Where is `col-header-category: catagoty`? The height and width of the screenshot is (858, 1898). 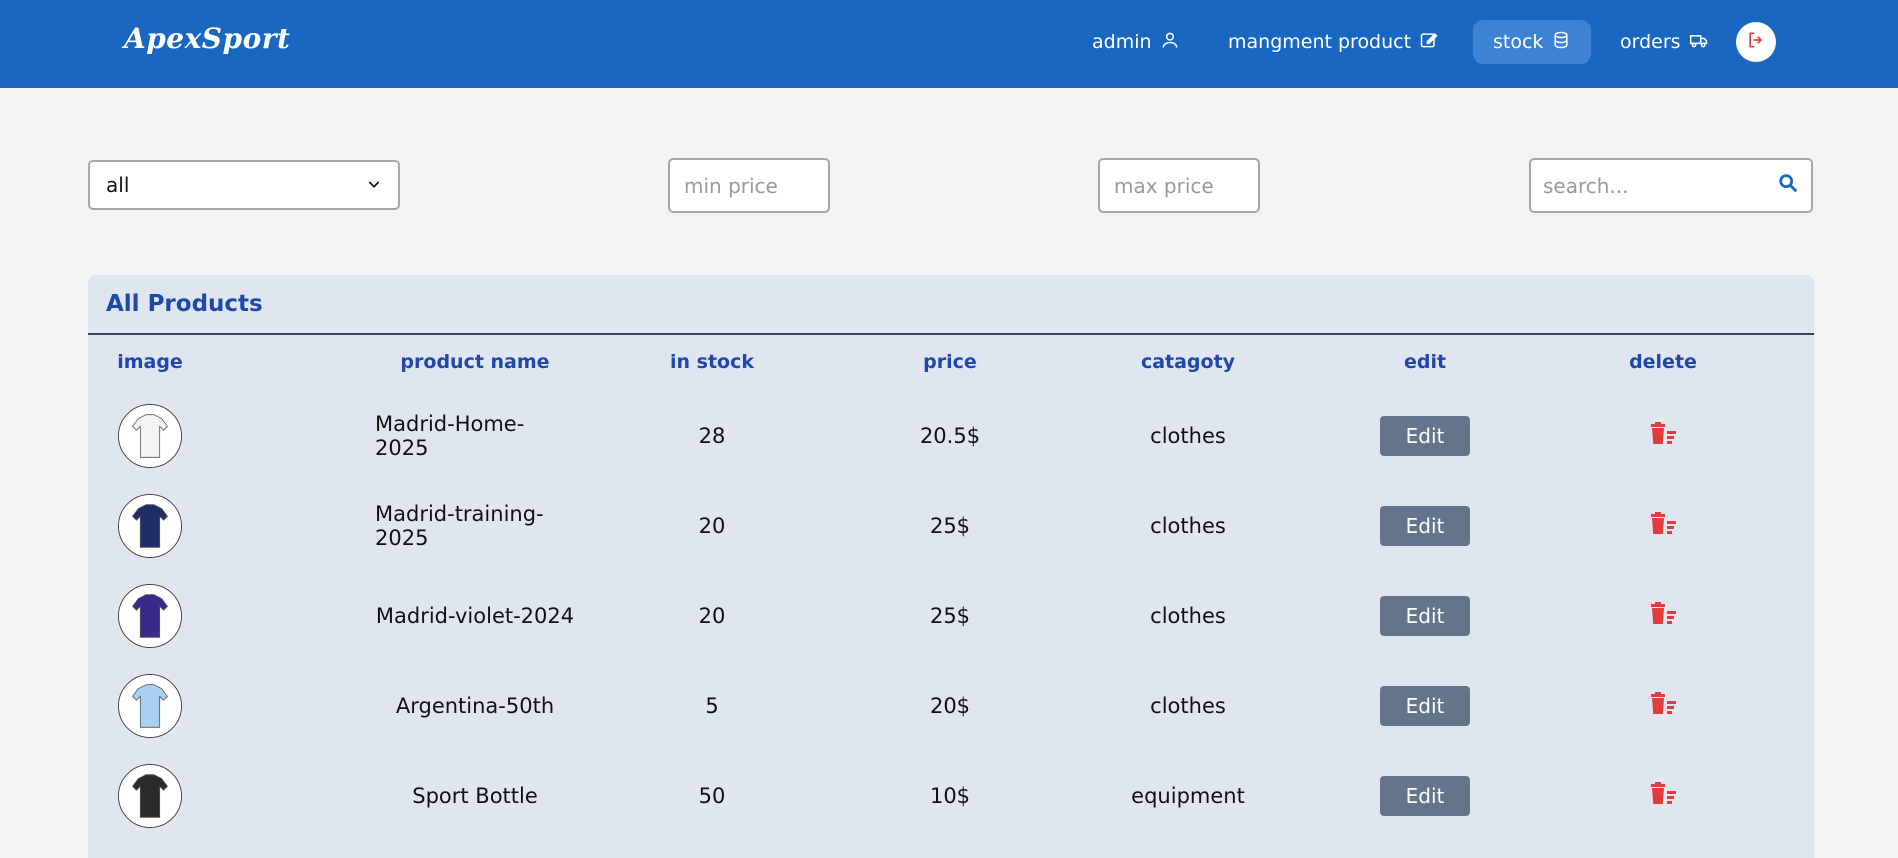 col-header-category: catagoty is located at coordinates (1188, 362).